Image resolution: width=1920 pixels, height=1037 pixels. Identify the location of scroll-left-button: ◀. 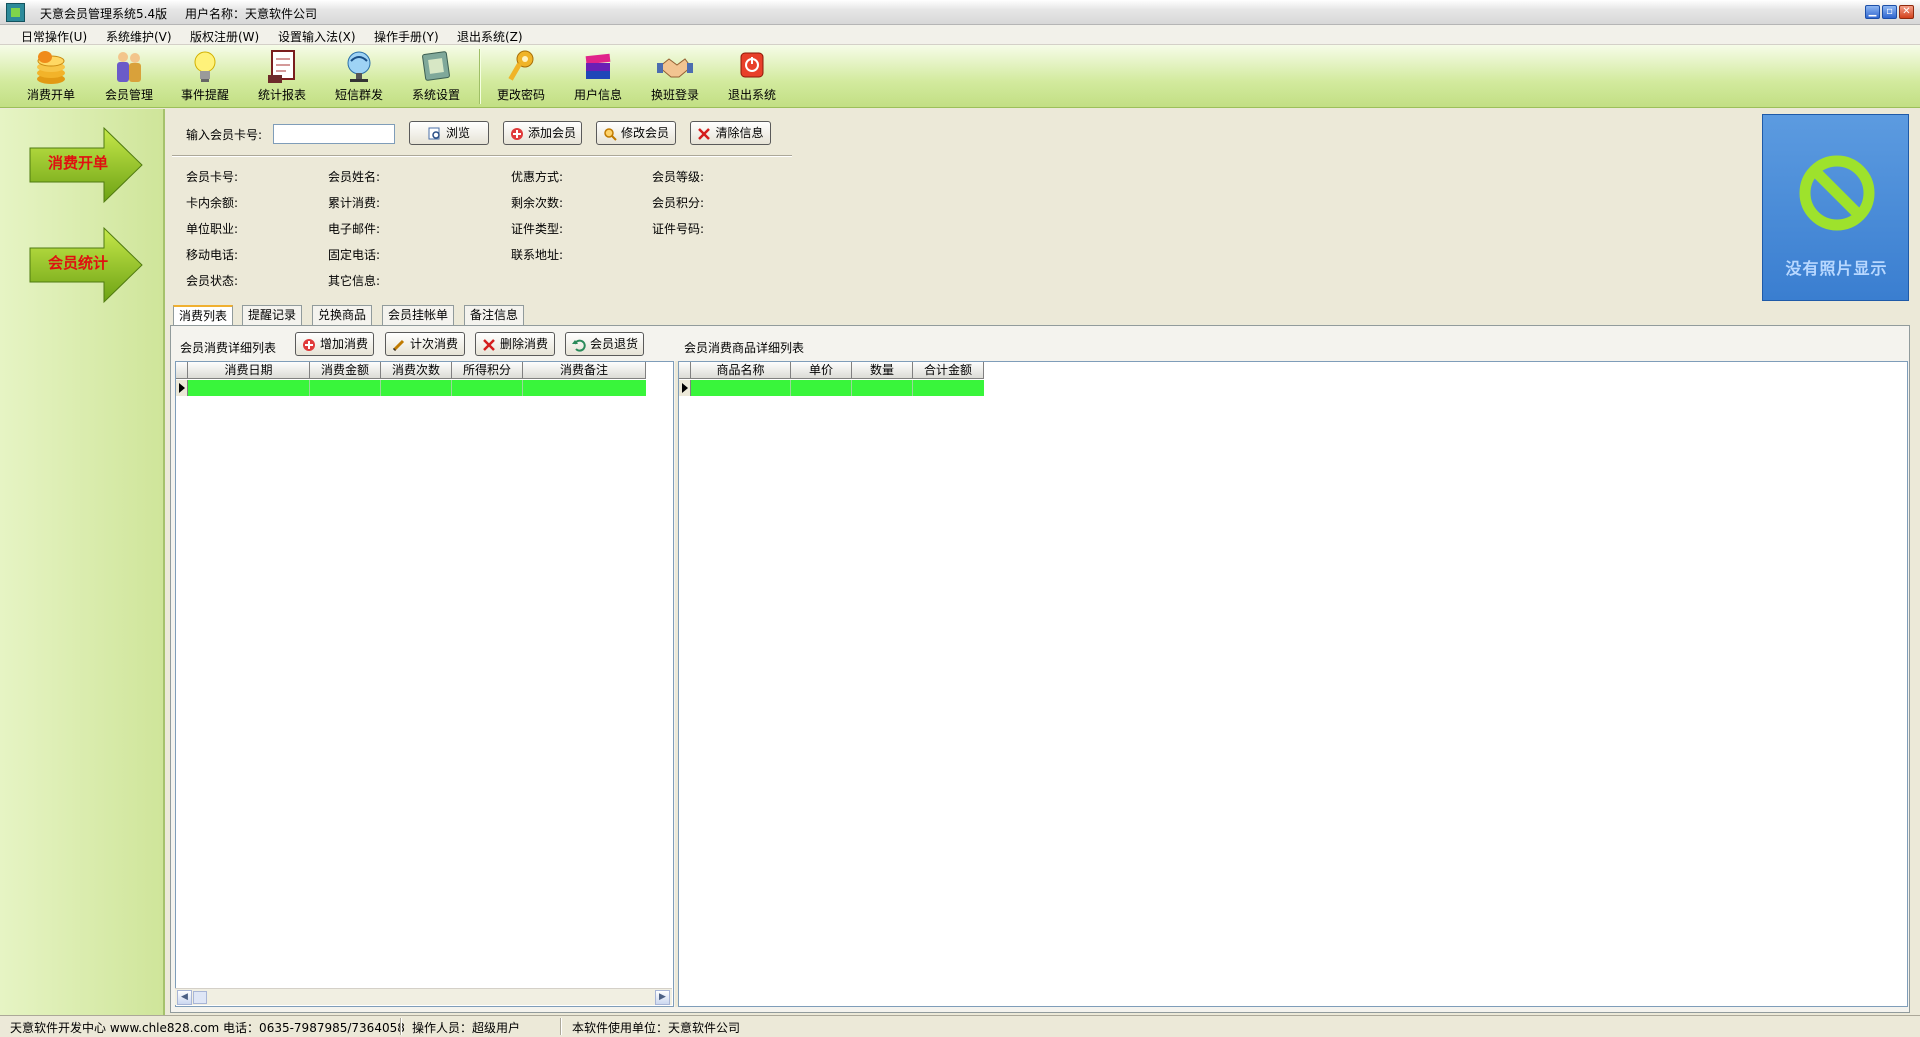
(184, 997).